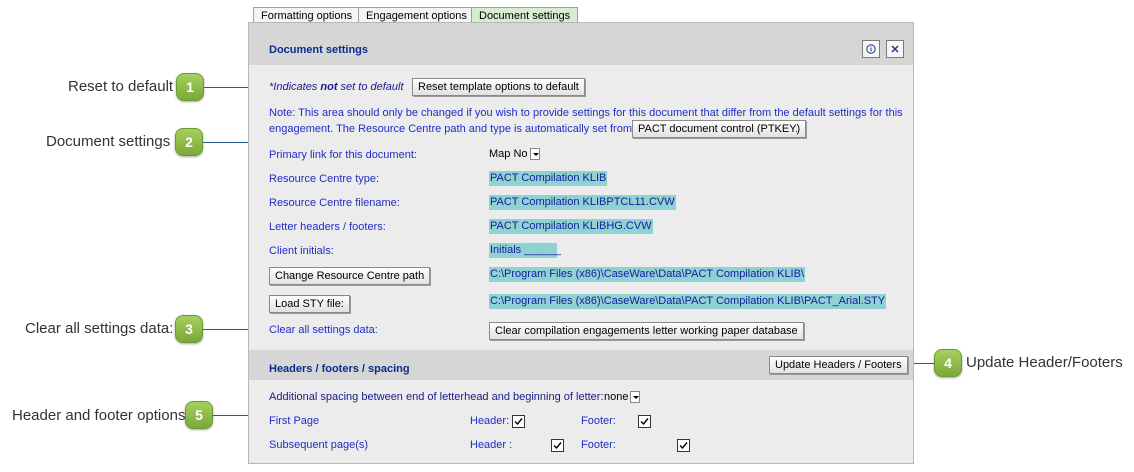 The height and width of the screenshot is (472, 1134). Describe the element at coordinates (645, 422) in the screenshot. I see `first-footer-checkbox` at that location.